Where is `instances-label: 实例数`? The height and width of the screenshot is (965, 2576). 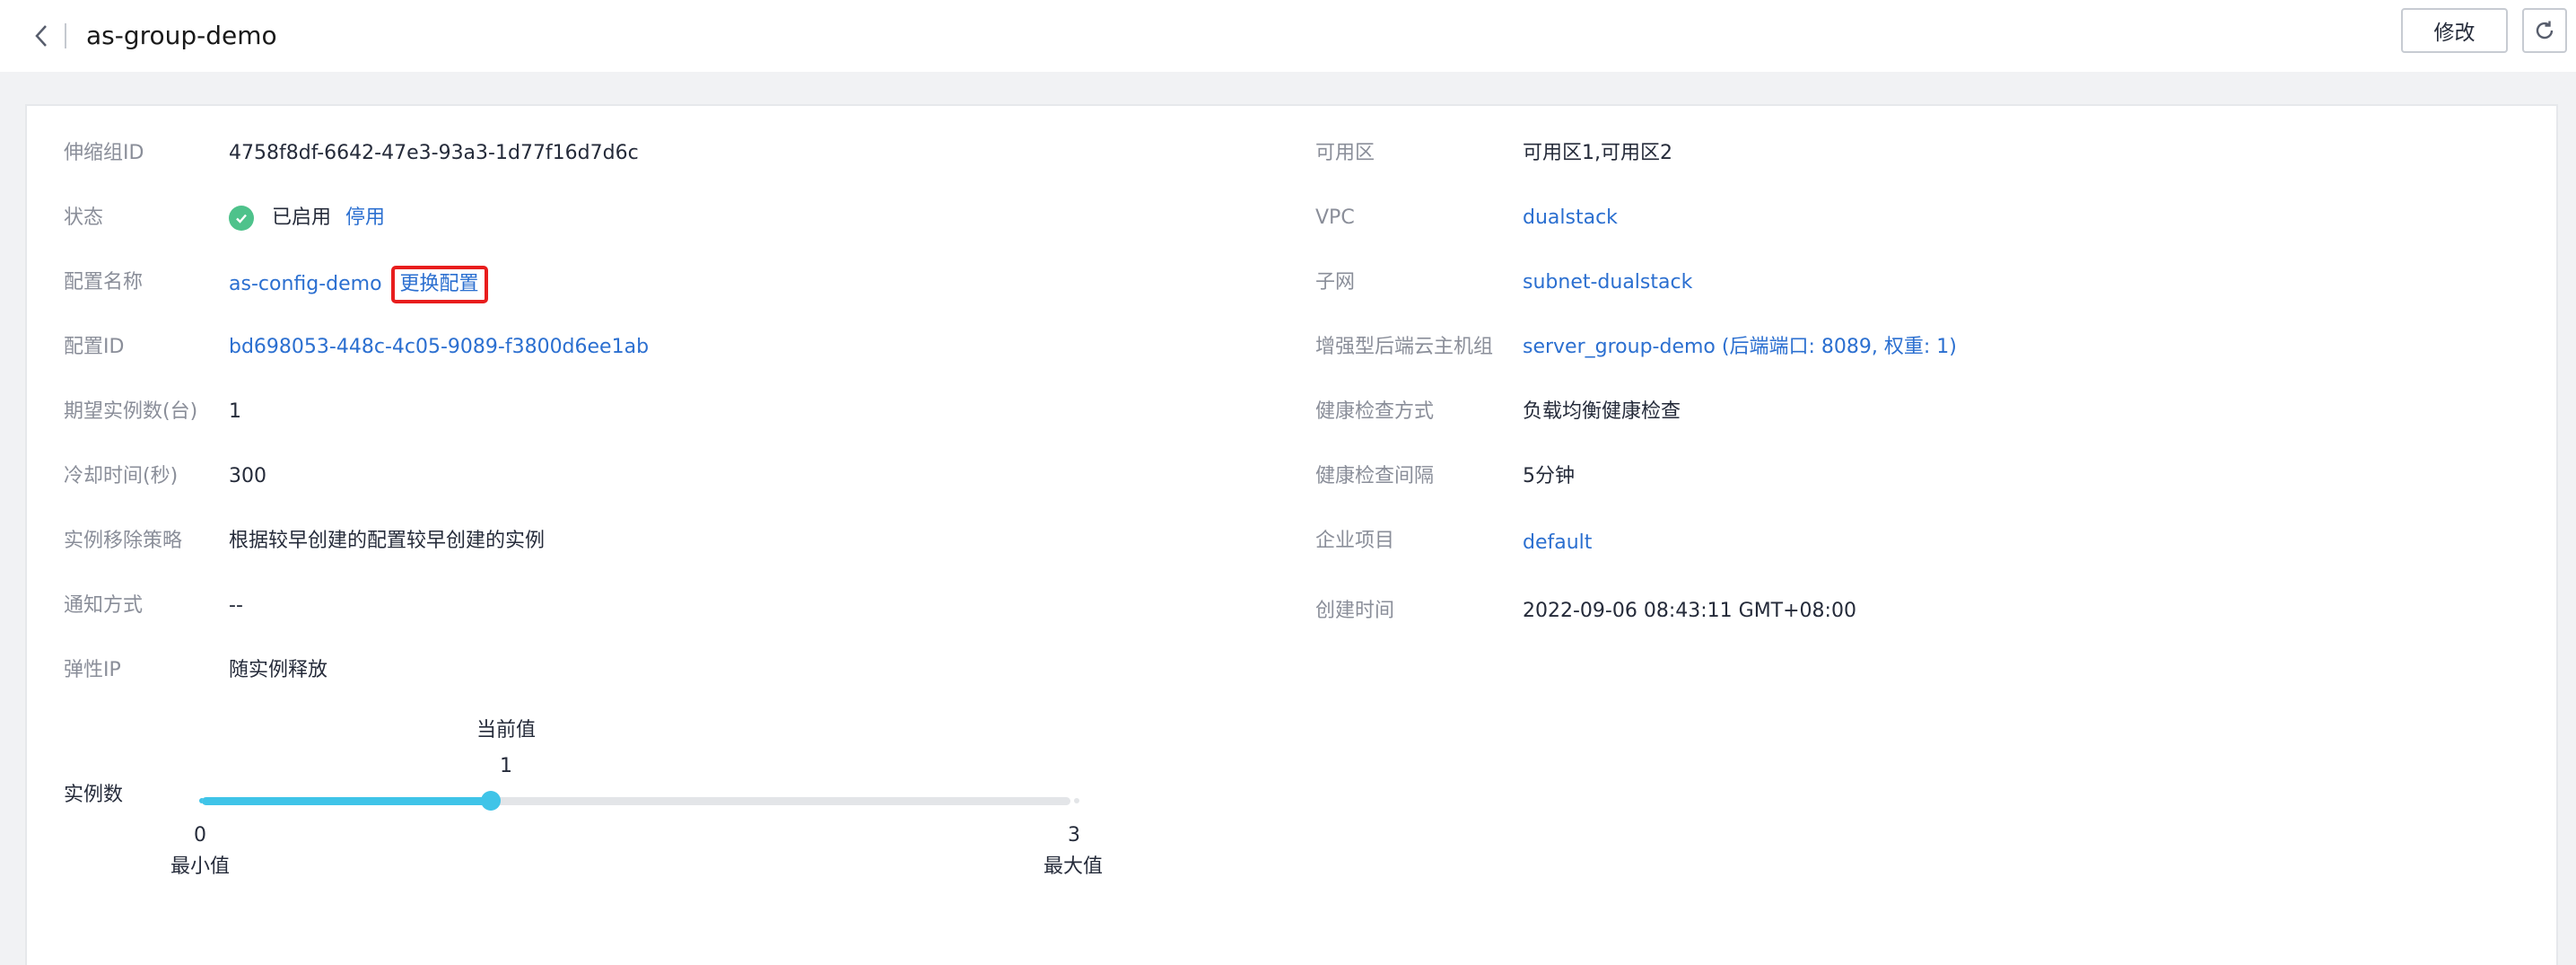
instances-label: 实例数 is located at coordinates (94, 795).